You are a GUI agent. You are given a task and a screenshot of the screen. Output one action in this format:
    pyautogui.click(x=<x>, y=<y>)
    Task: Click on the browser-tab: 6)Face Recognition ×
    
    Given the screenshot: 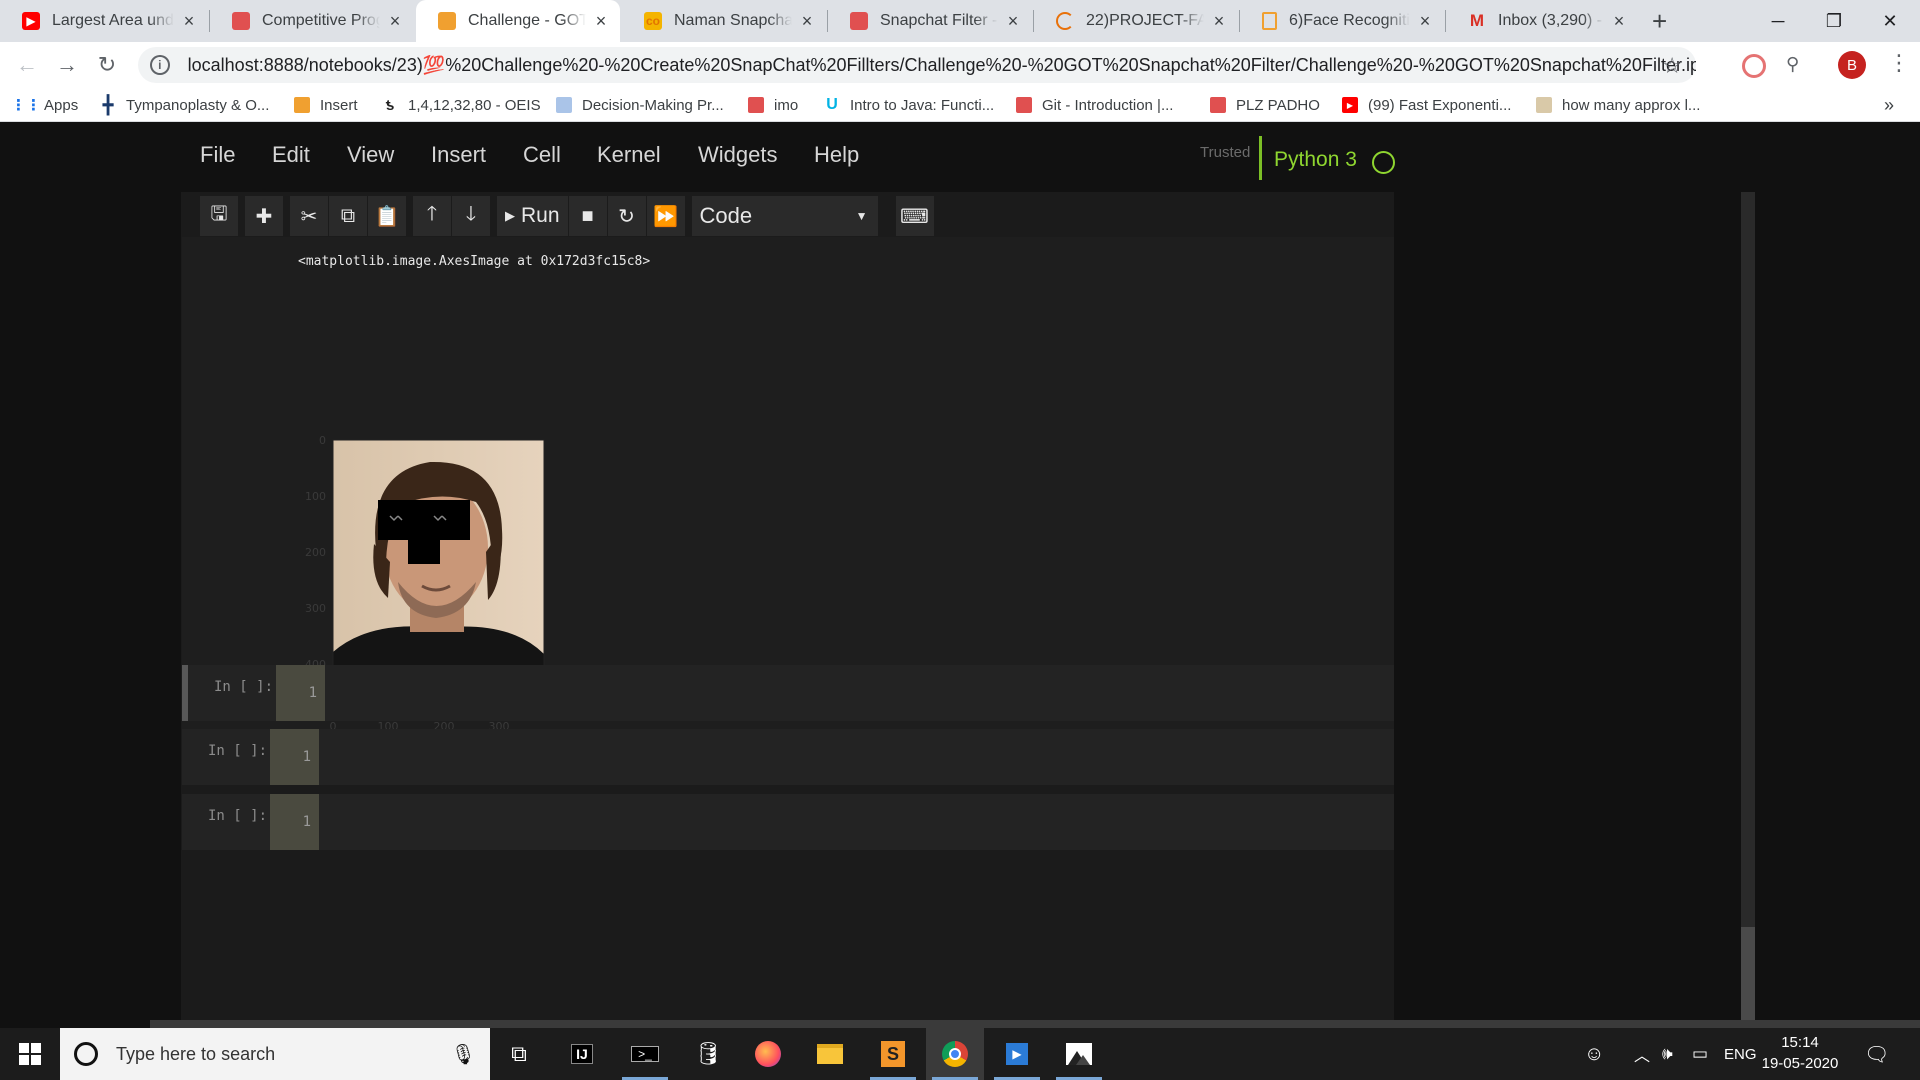 What is the action you would take?
    pyautogui.click(x=1342, y=21)
    